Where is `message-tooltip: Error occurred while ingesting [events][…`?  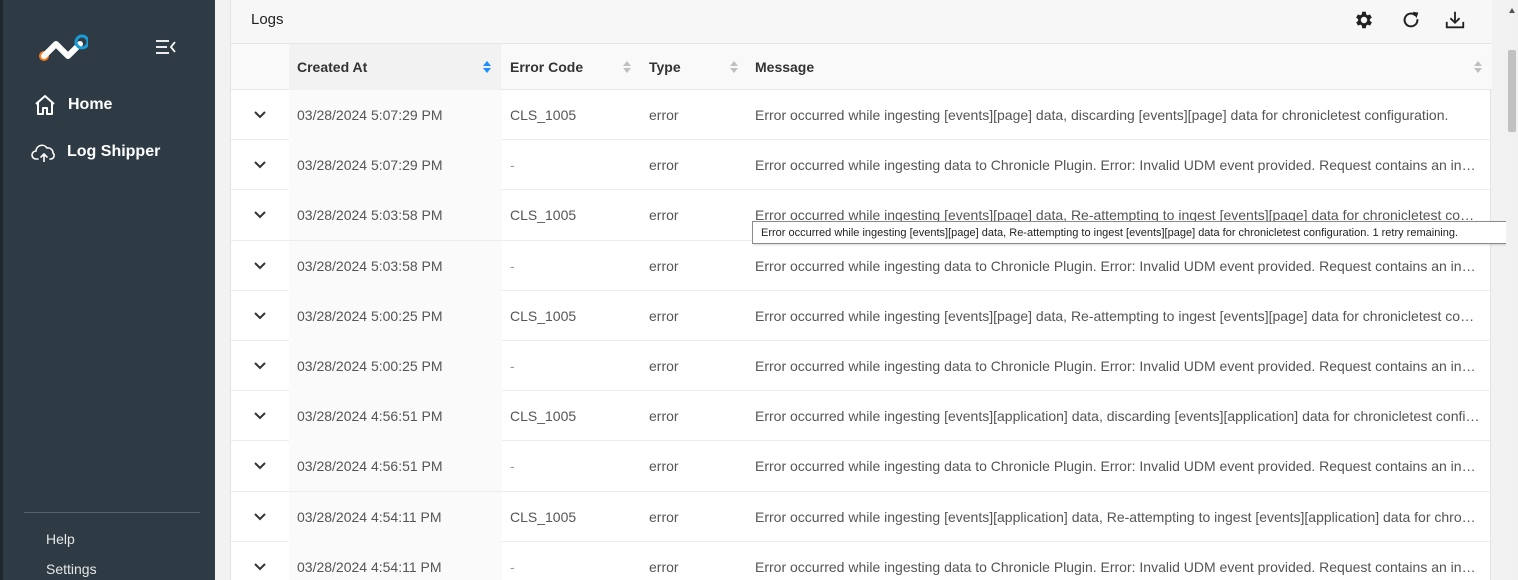
message-tooltip: Error occurred while ingesting [events][… is located at coordinates (1135, 232).